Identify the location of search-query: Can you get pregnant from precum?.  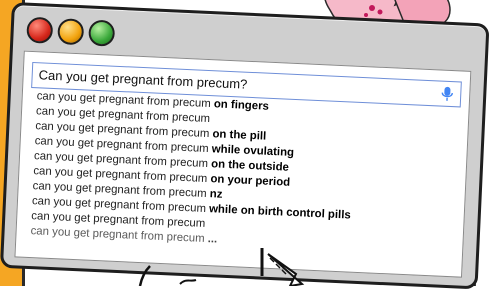
(142, 79).